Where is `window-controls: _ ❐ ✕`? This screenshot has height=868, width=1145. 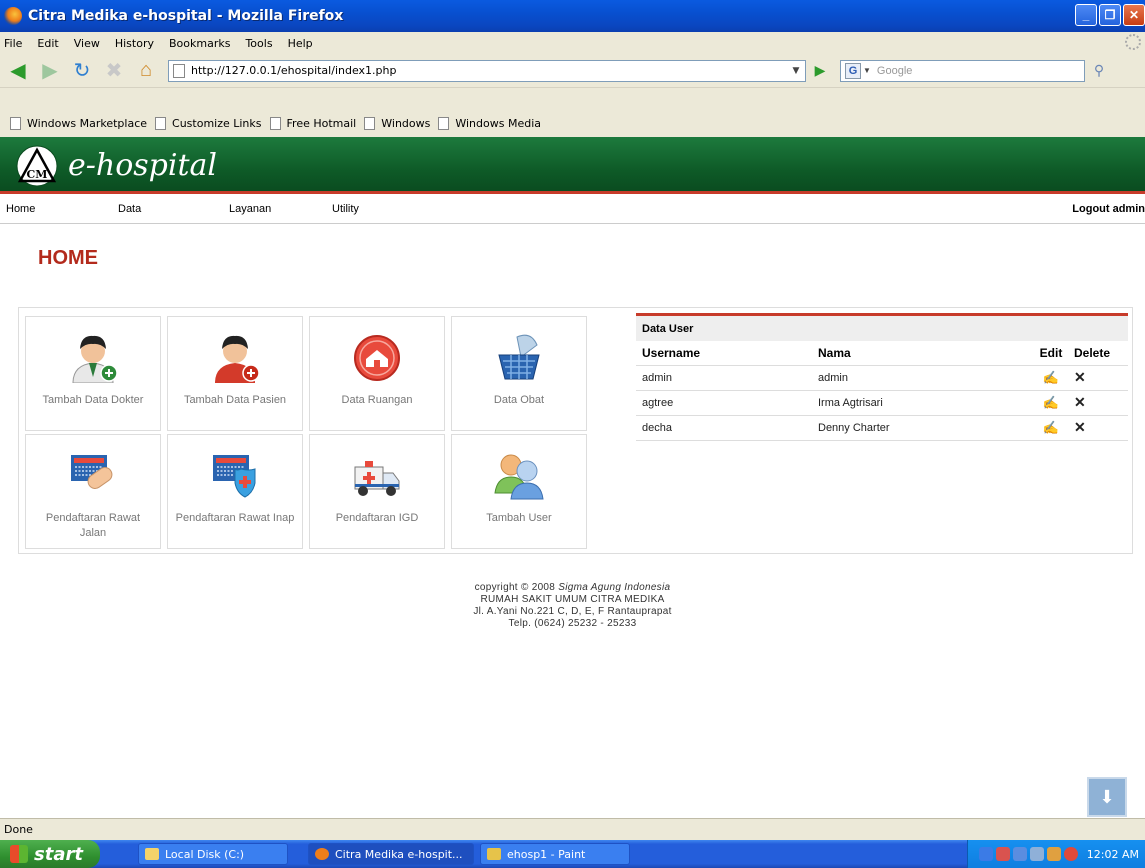 window-controls: _ ❐ ✕ is located at coordinates (1110, 15).